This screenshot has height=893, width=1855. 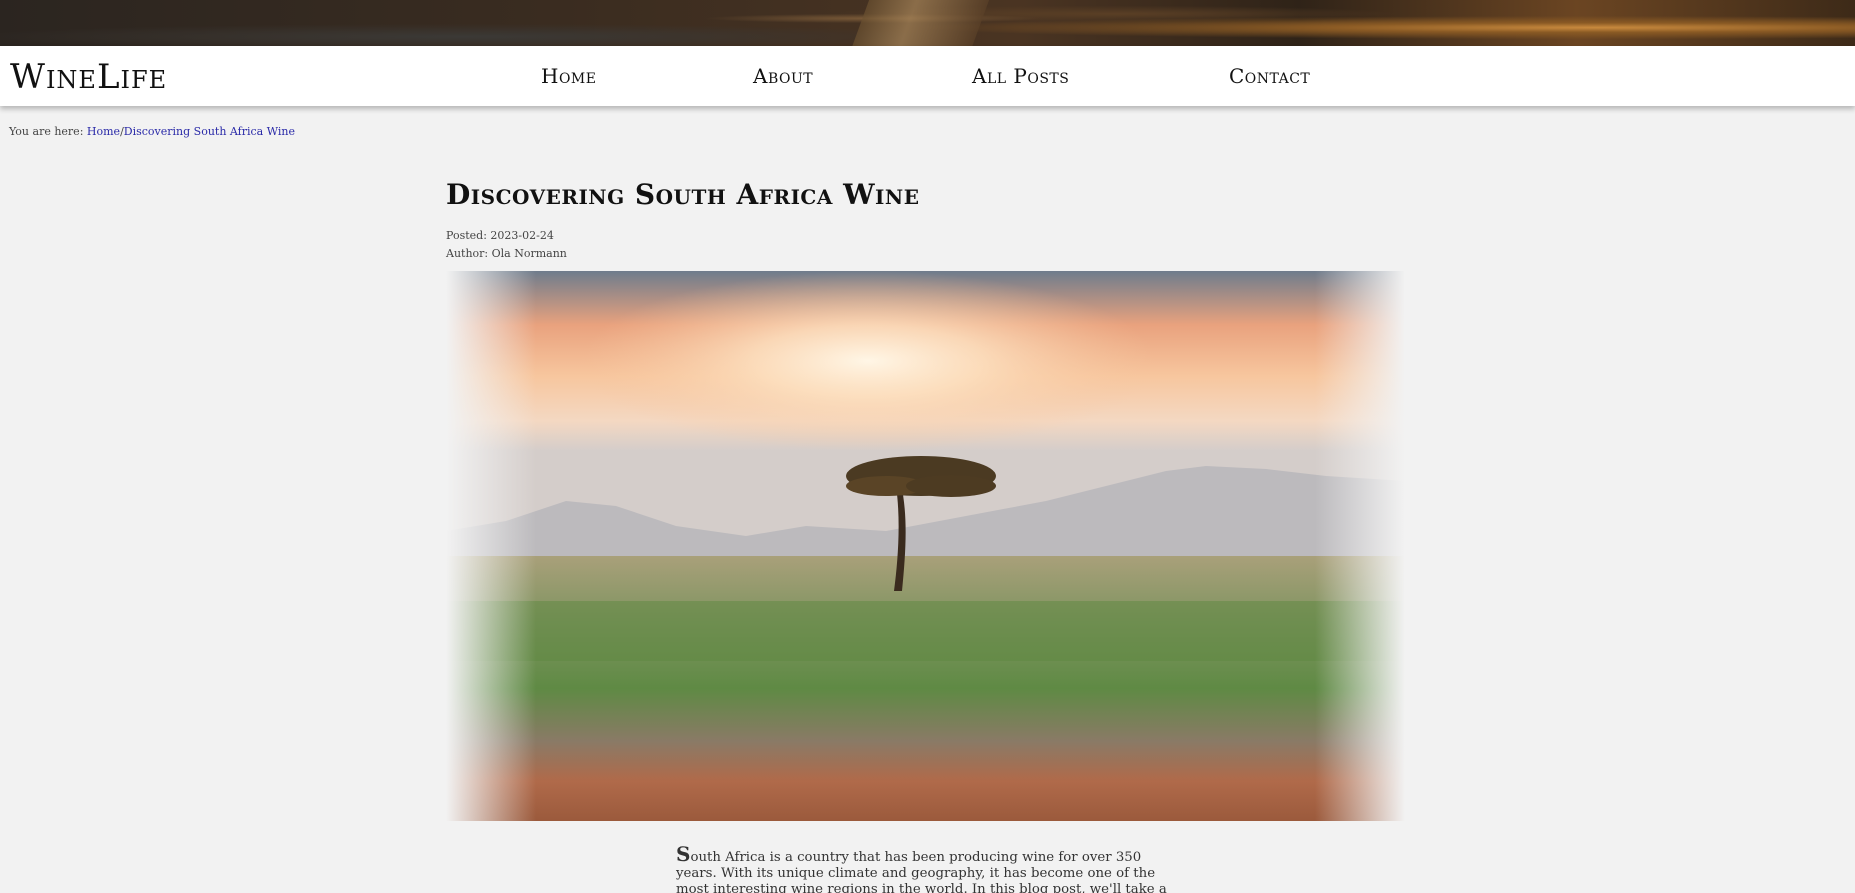 I want to click on breadcrumb-prefix: You are here:, so click(x=48, y=131).